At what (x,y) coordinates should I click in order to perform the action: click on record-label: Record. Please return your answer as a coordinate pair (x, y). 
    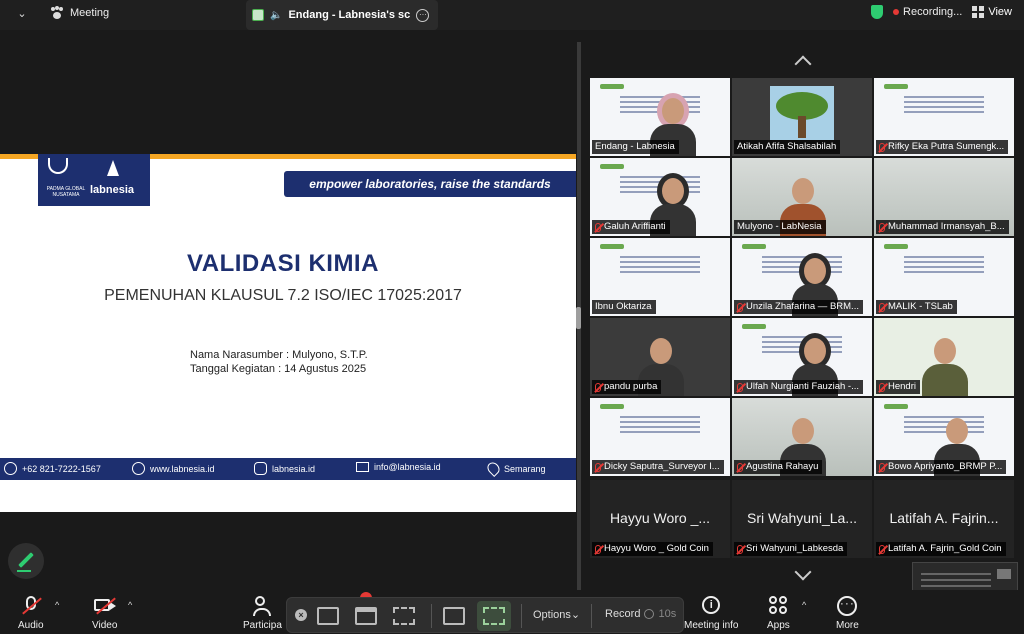
    Looking at the image, I should click on (623, 614).